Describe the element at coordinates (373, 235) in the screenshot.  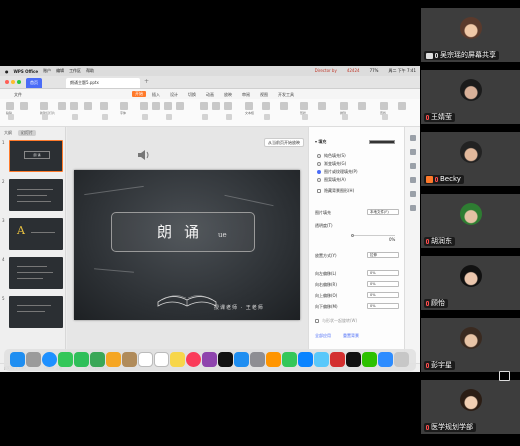
I see `transparency-slider` at that location.